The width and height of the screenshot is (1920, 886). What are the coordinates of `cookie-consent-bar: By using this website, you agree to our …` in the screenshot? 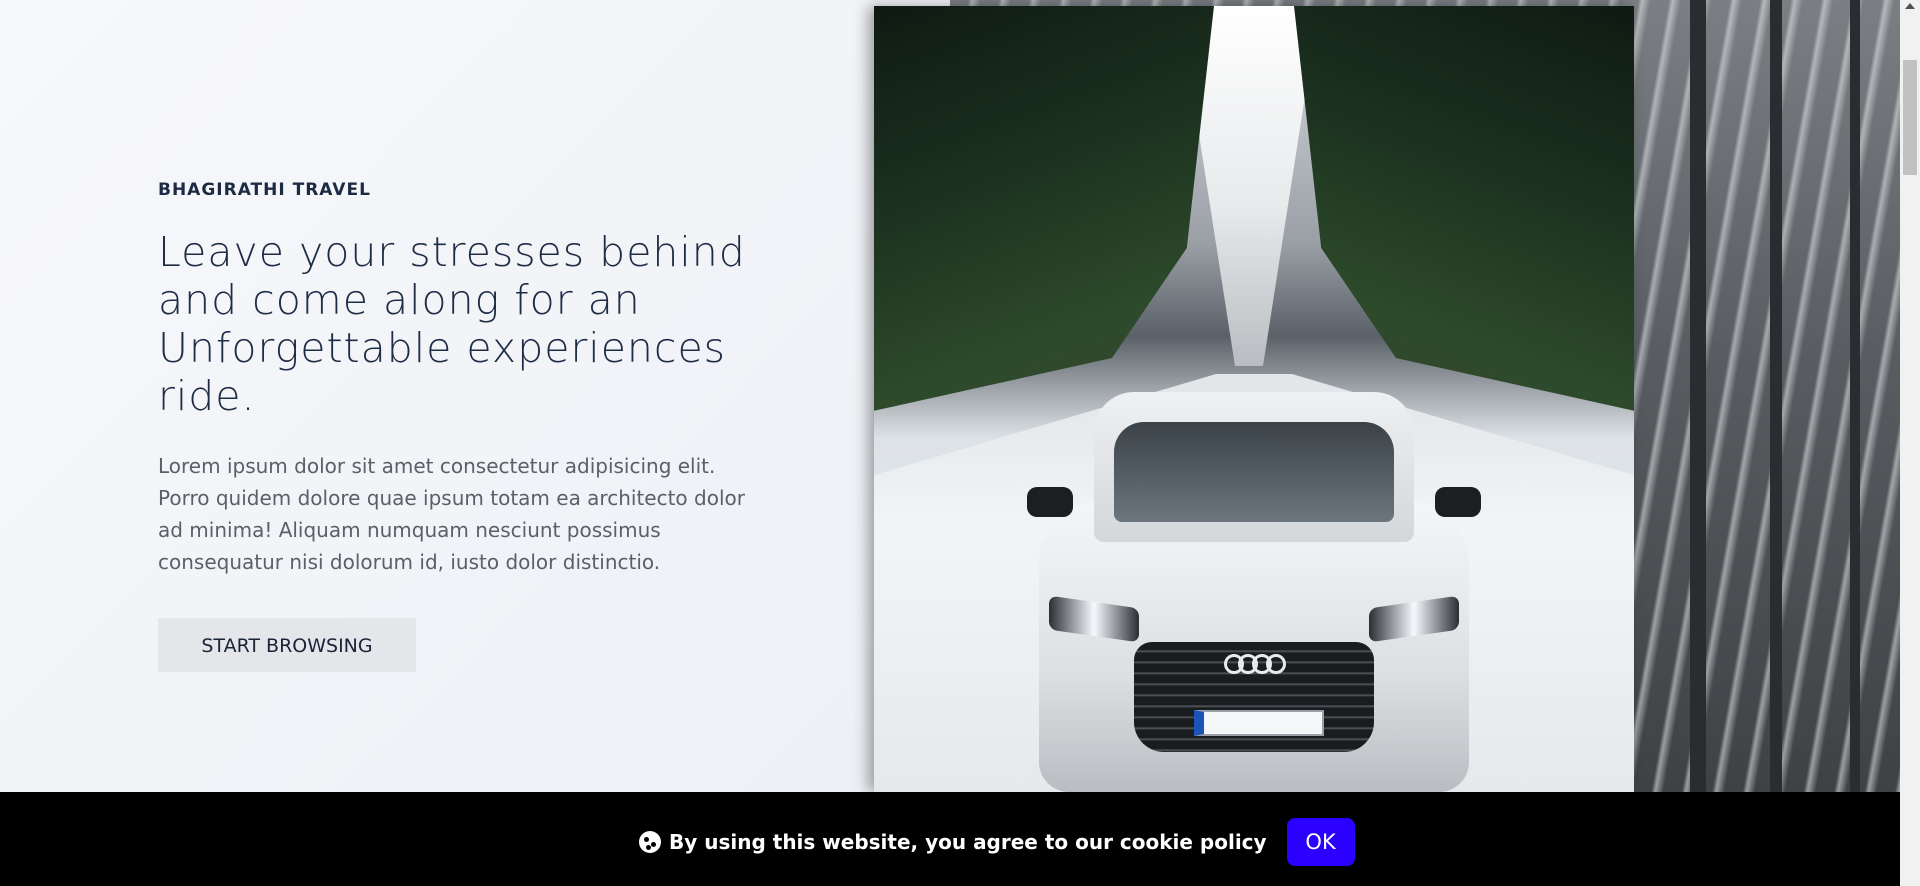 It's located at (950, 839).